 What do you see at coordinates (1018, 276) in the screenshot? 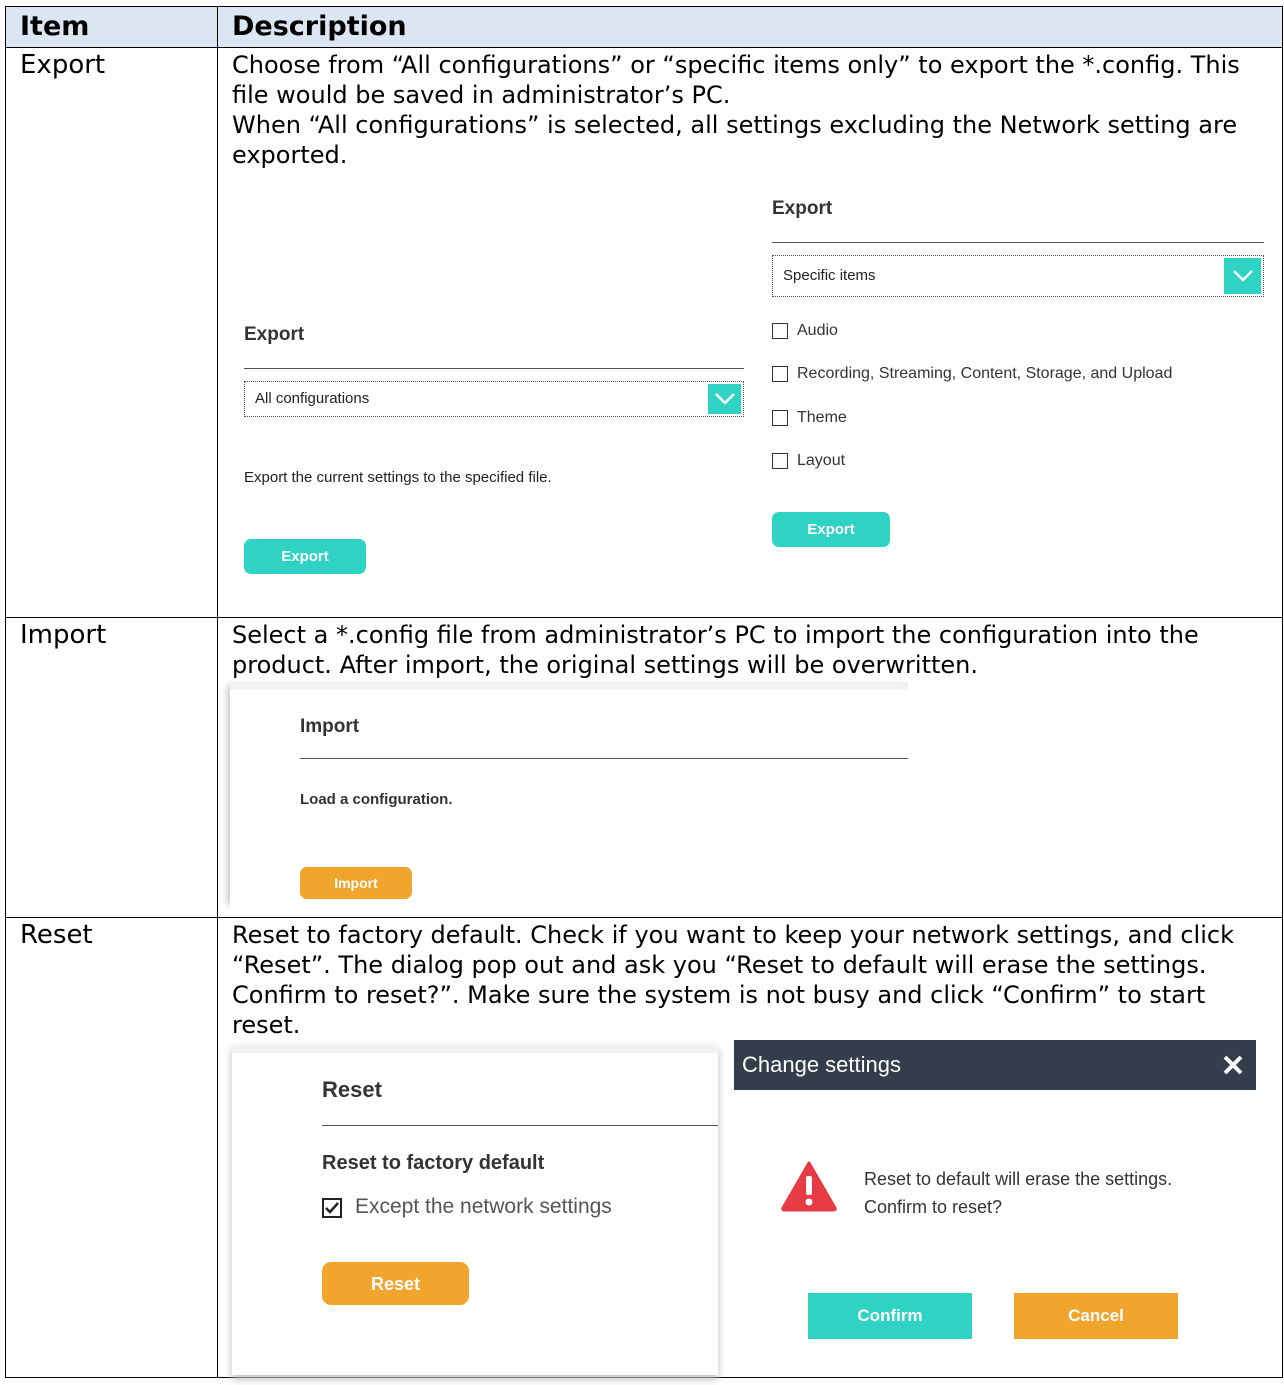
I see `export-type-select: Specific items` at bounding box center [1018, 276].